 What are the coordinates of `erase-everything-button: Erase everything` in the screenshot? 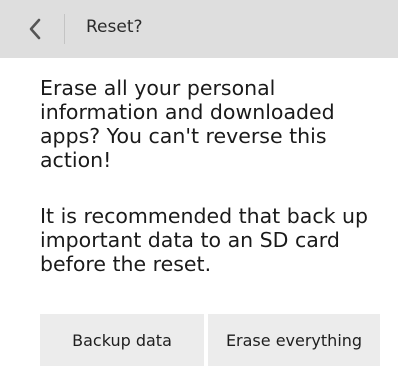 It's located at (294, 340).